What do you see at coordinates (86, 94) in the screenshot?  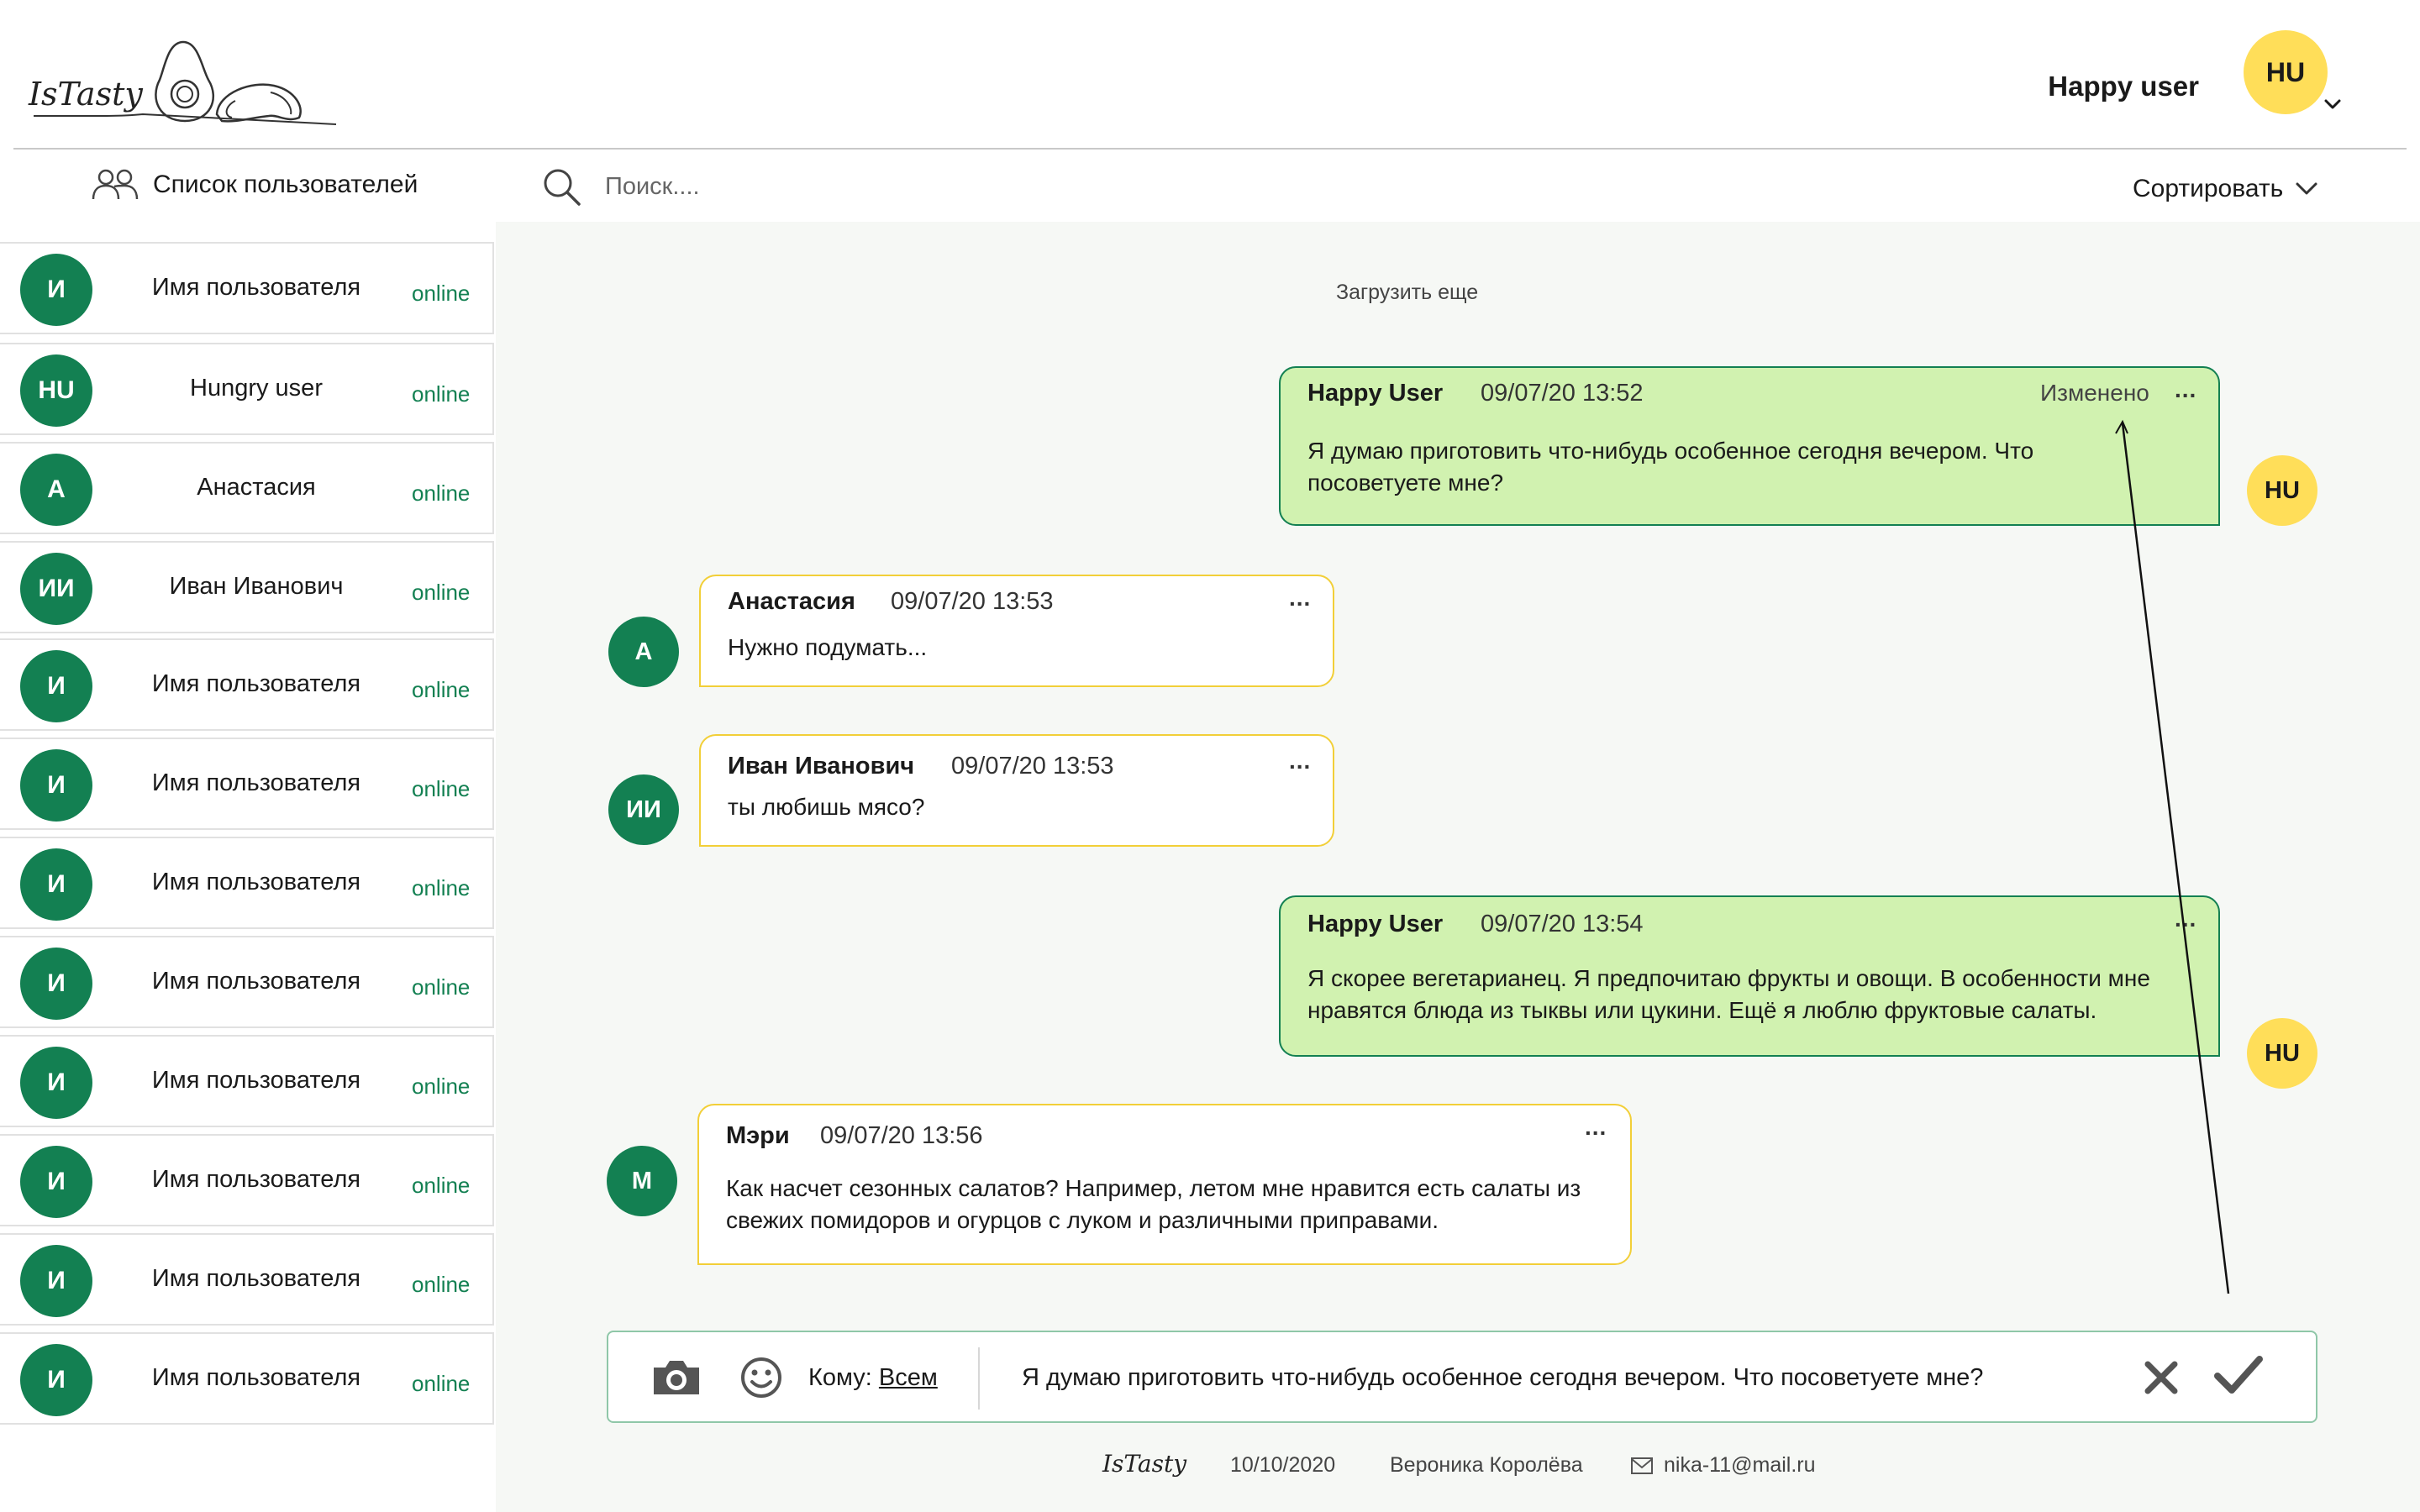 I see `logo-text: IsTasty` at bounding box center [86, 94].